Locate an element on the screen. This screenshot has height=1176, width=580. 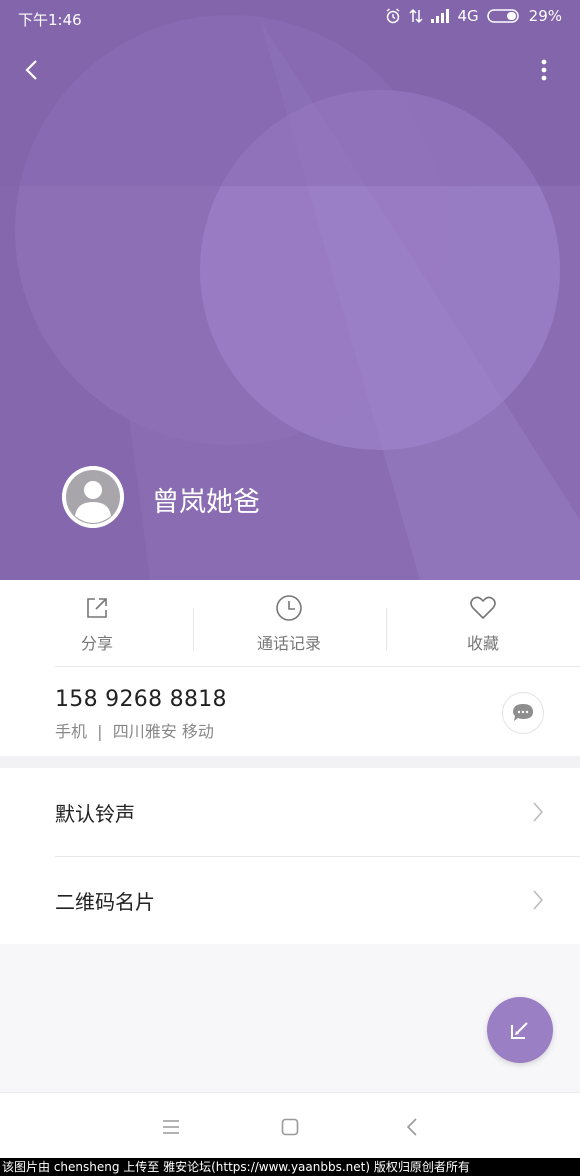
signal-icon is located at coordinates (440, 16).